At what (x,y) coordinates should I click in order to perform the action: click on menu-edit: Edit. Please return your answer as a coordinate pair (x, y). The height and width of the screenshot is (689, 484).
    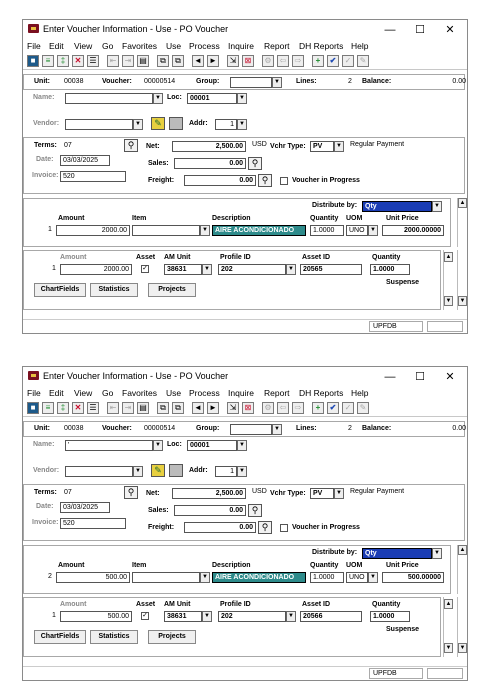
    Looking at the image, I should click on (56, 393).